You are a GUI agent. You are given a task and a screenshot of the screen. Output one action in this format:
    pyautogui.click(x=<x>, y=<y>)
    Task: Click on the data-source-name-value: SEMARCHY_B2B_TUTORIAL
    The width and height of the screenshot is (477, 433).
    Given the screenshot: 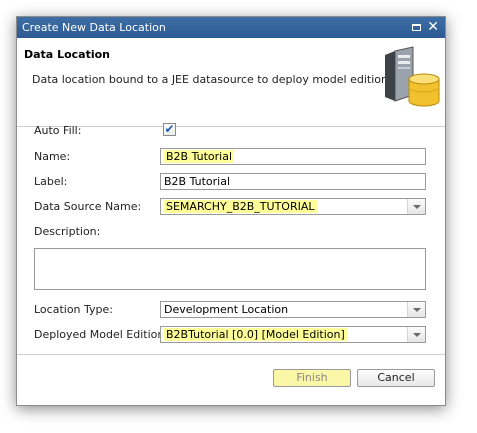 What is the action you would take?
    pyautogui.click(x=240, y=206)
    